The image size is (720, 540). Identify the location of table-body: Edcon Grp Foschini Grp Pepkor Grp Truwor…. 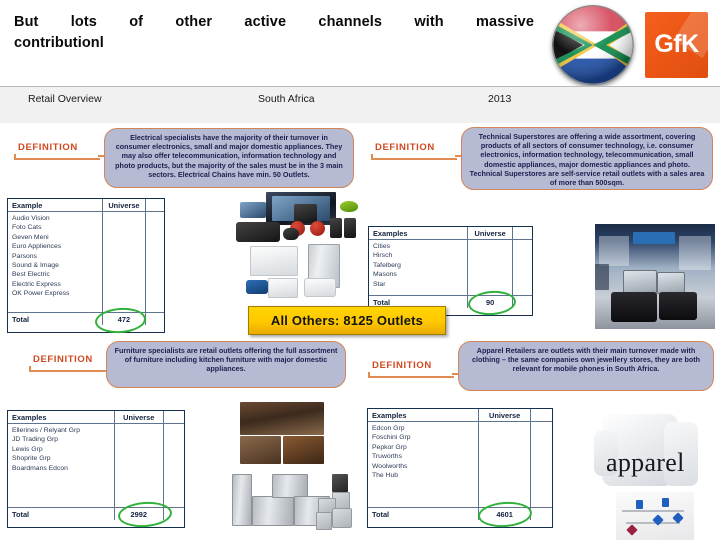
(460, 464).